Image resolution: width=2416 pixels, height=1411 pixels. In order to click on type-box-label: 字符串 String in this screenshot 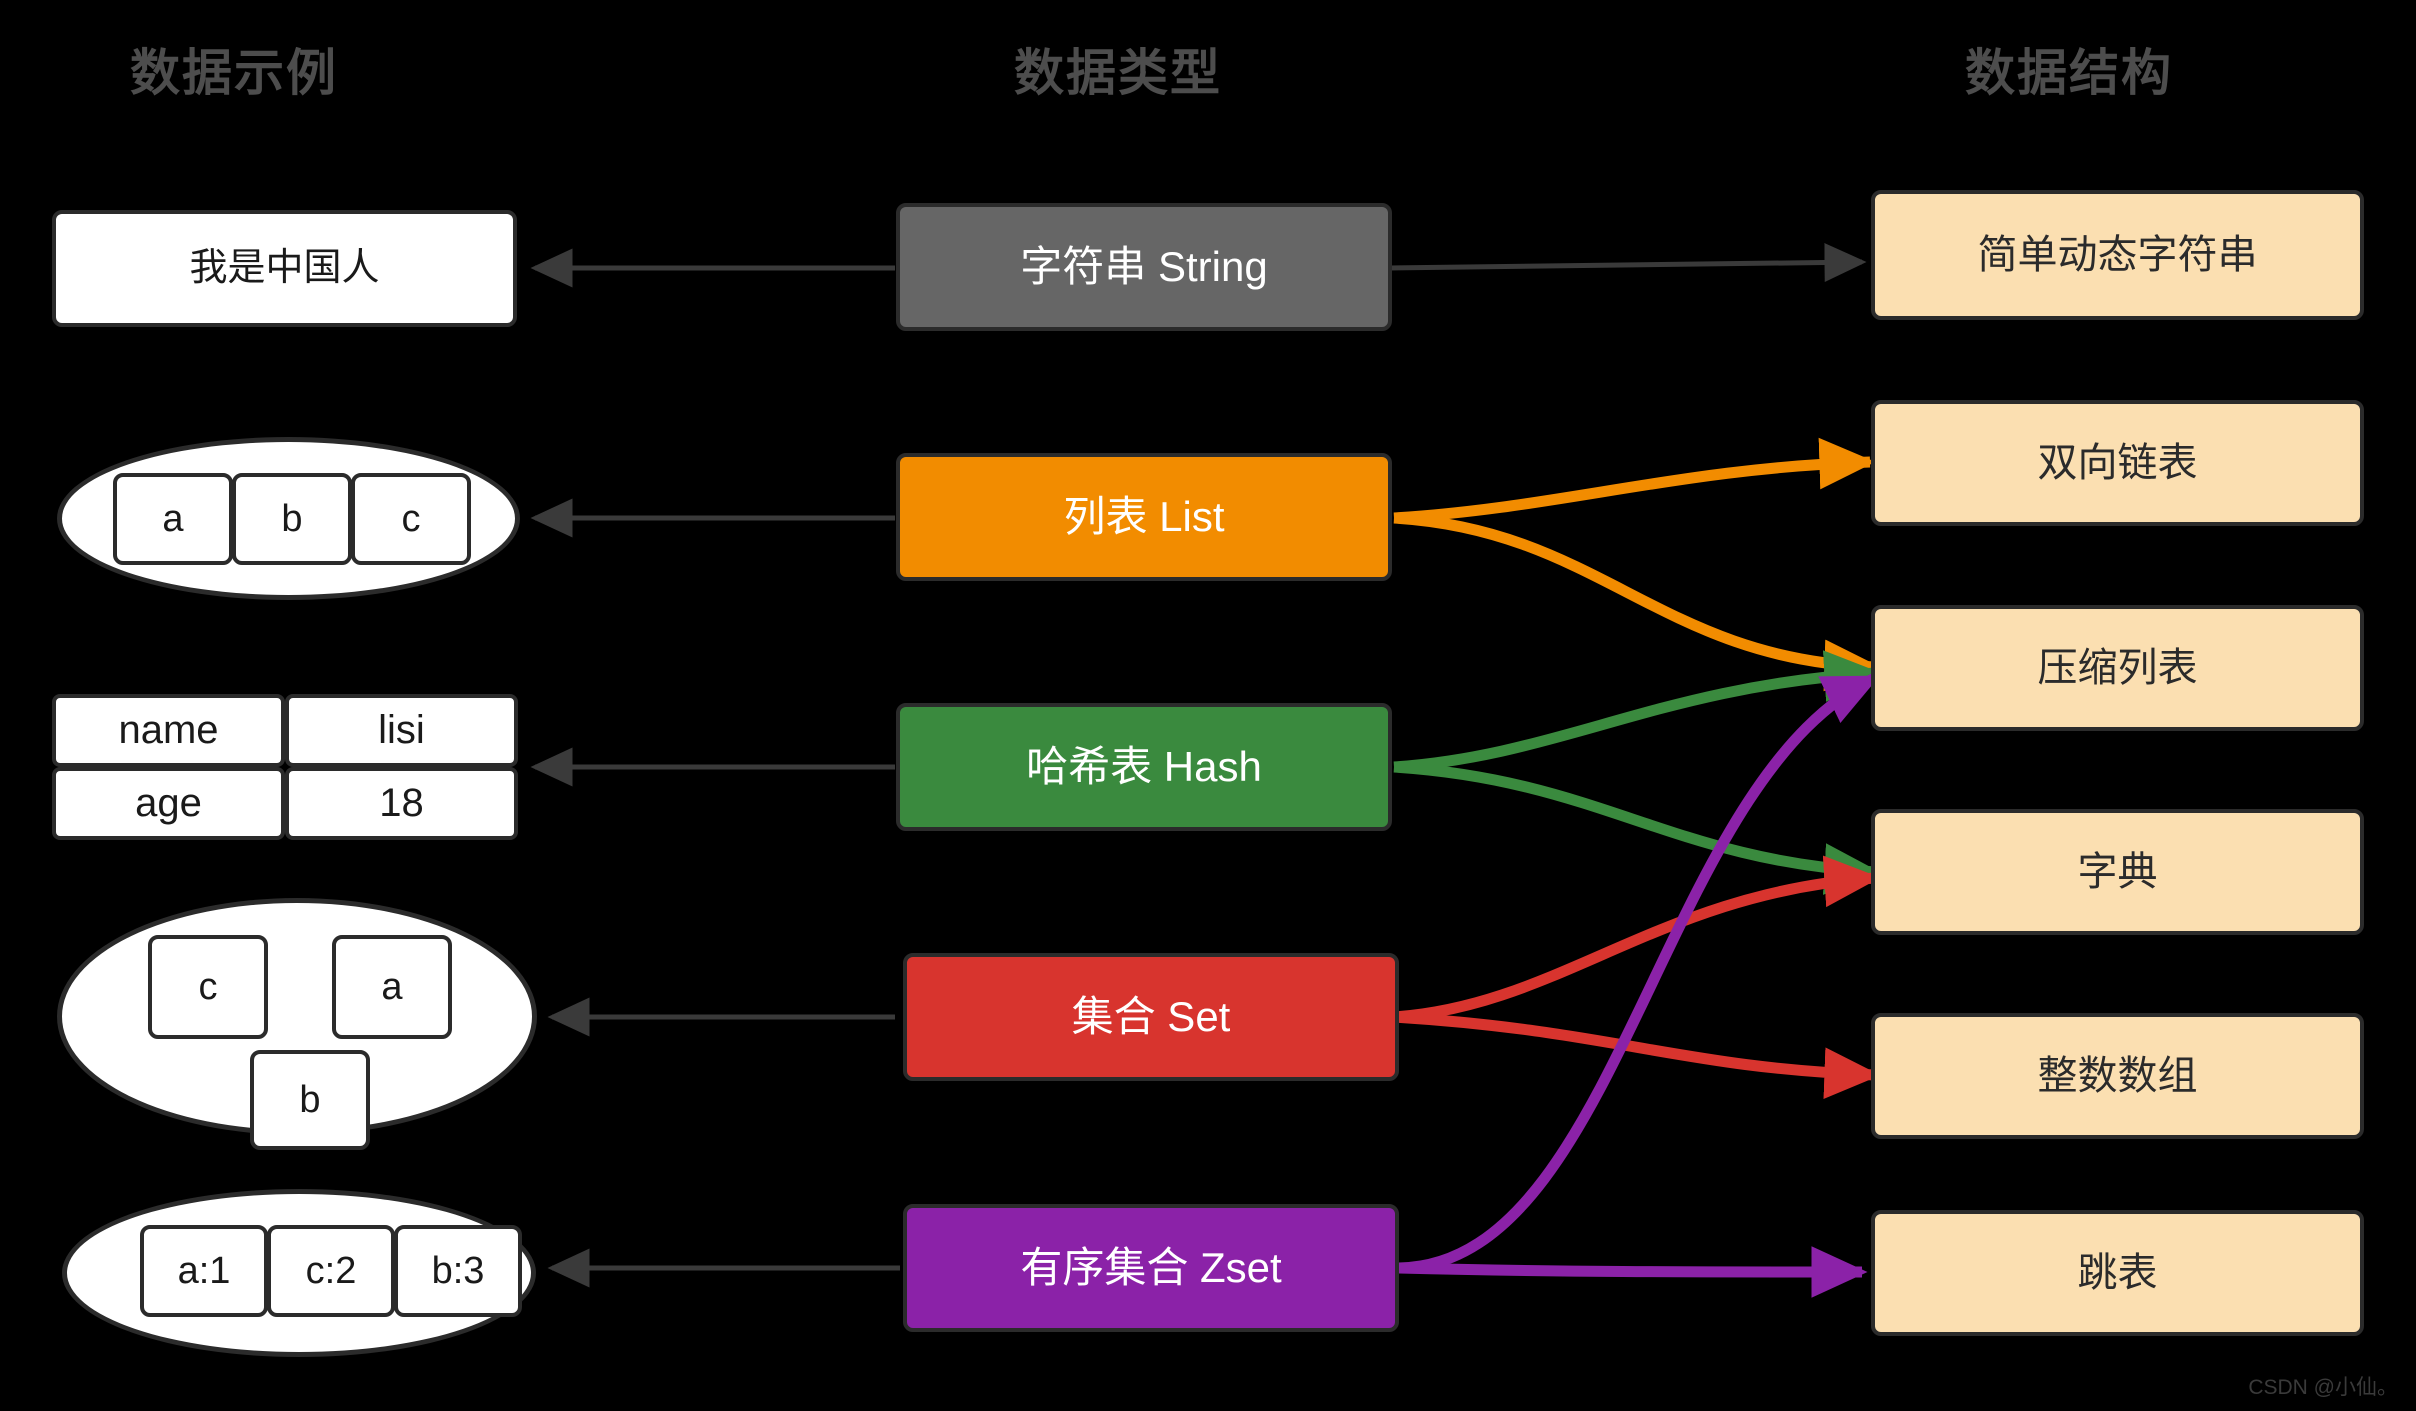, I will do `click(1144, 266)`.